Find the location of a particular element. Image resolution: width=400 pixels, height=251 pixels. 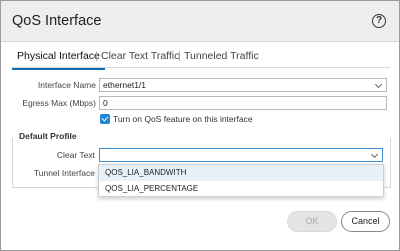

dialog-title: QoS Interface is located at coordinates (57, 21).